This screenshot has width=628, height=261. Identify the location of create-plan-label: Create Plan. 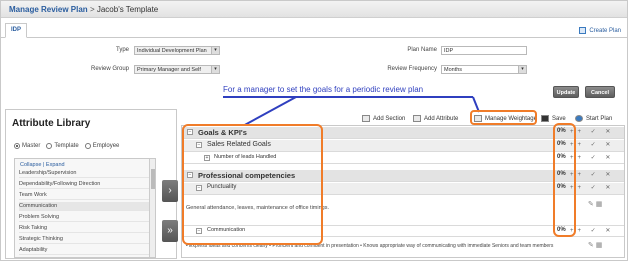
(605, 30).